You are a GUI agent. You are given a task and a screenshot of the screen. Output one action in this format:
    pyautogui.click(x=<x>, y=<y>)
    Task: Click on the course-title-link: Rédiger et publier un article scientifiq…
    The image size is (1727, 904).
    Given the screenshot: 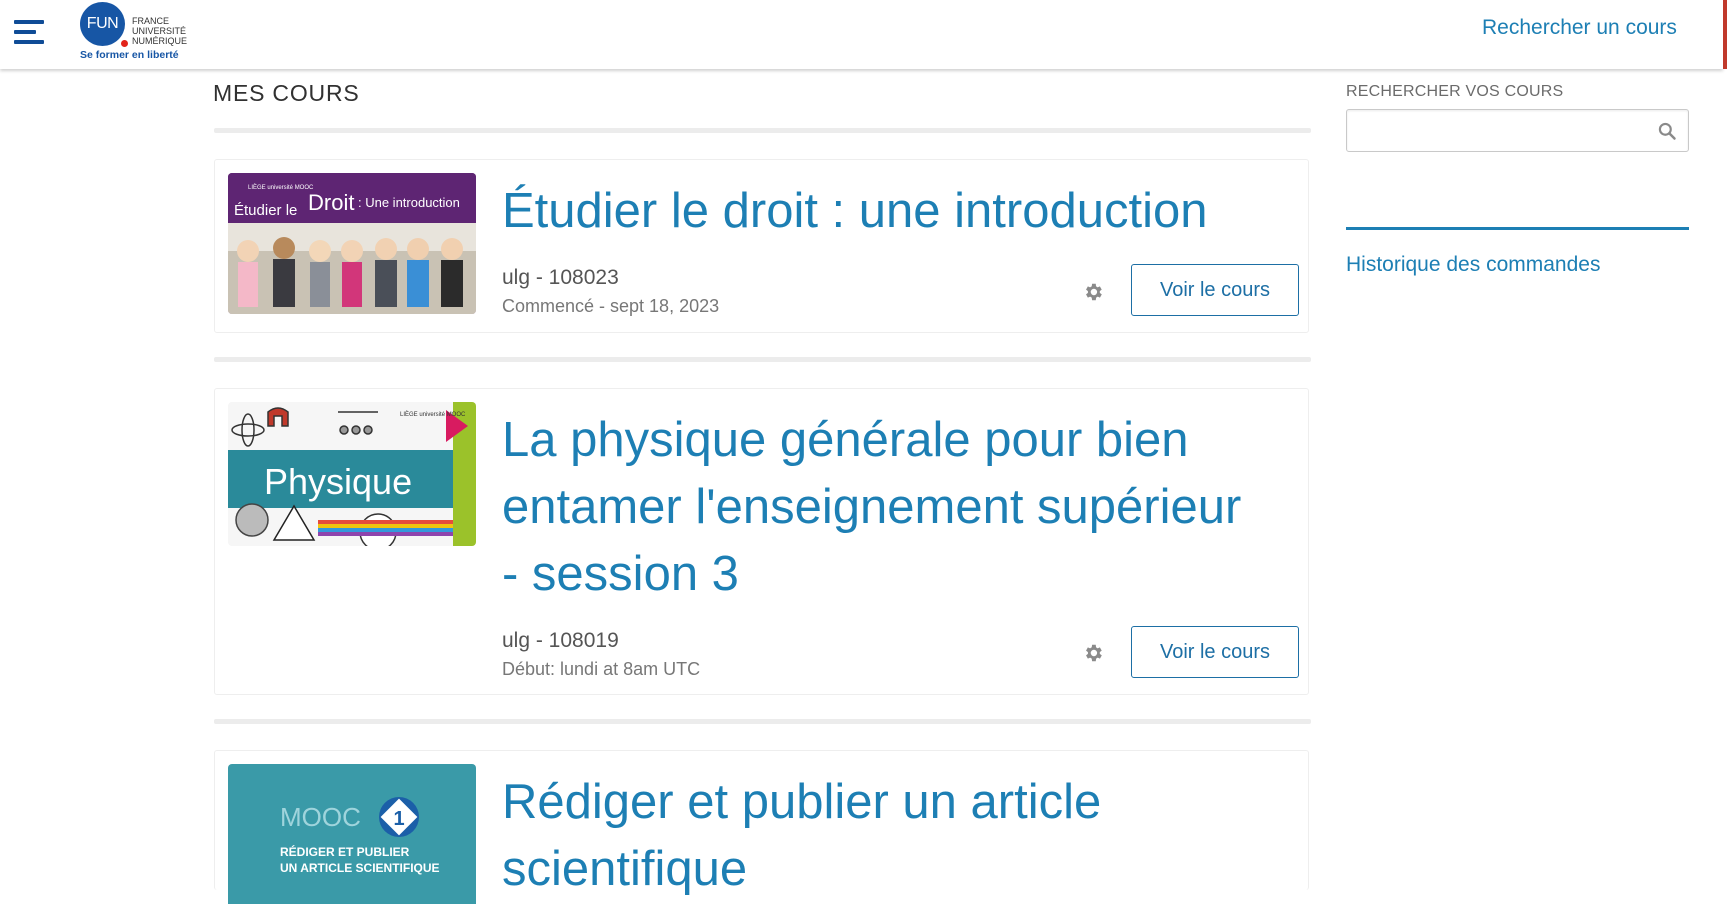 What is the action you would take?
    pyautogui.click(x=882, y=836)
    